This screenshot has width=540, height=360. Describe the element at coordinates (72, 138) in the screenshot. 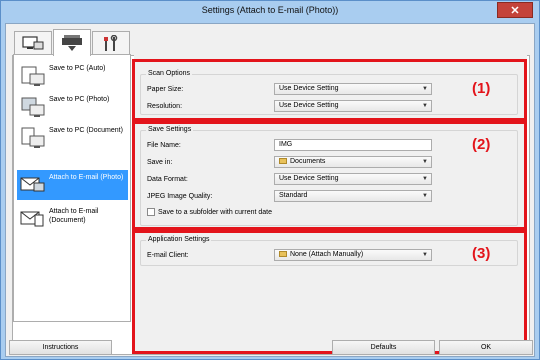

I see `sidebar-item-save-to-pc-document: Save to PC (Document)` at that location.